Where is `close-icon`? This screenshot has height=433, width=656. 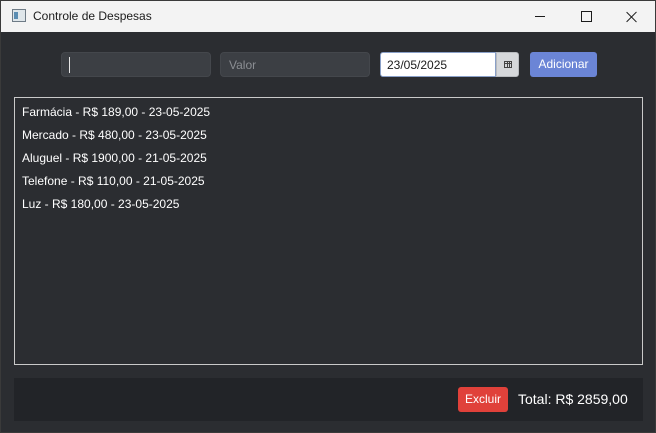 close-icon is located at coordinates (632, 17).